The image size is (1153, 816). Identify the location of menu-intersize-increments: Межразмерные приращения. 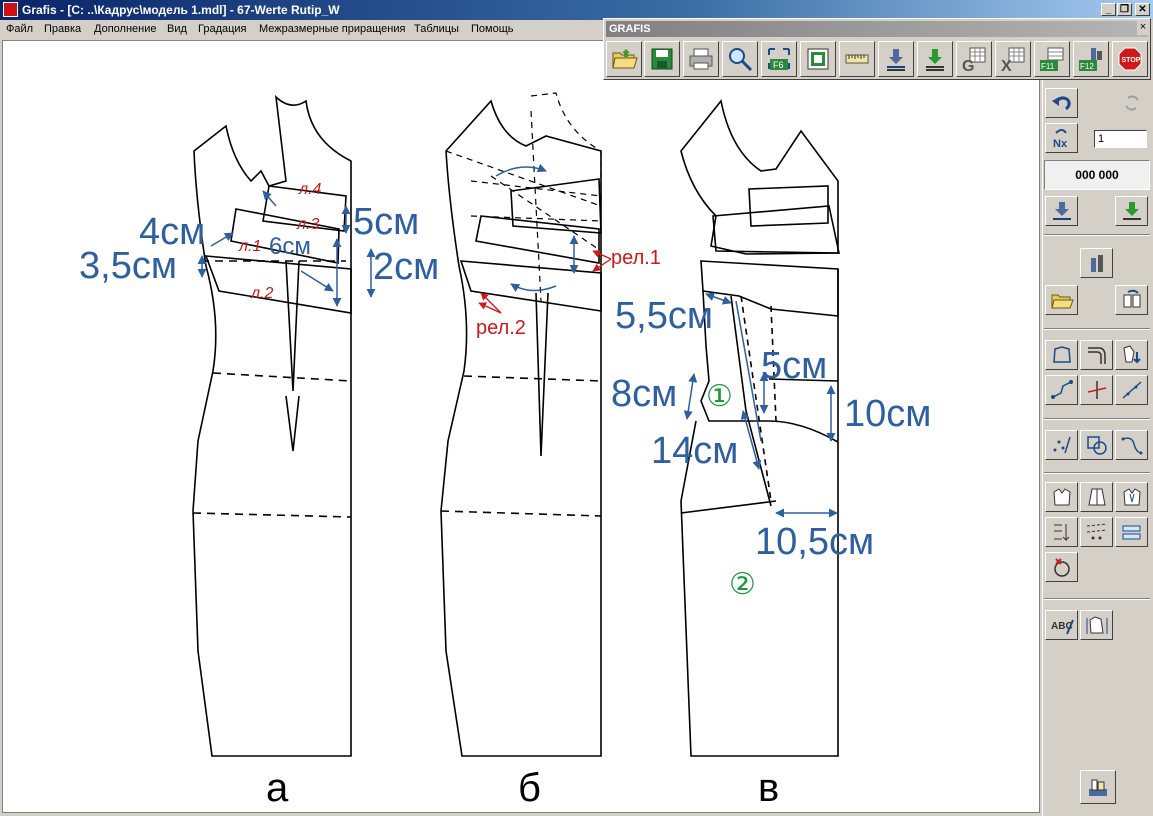
(332, 29).